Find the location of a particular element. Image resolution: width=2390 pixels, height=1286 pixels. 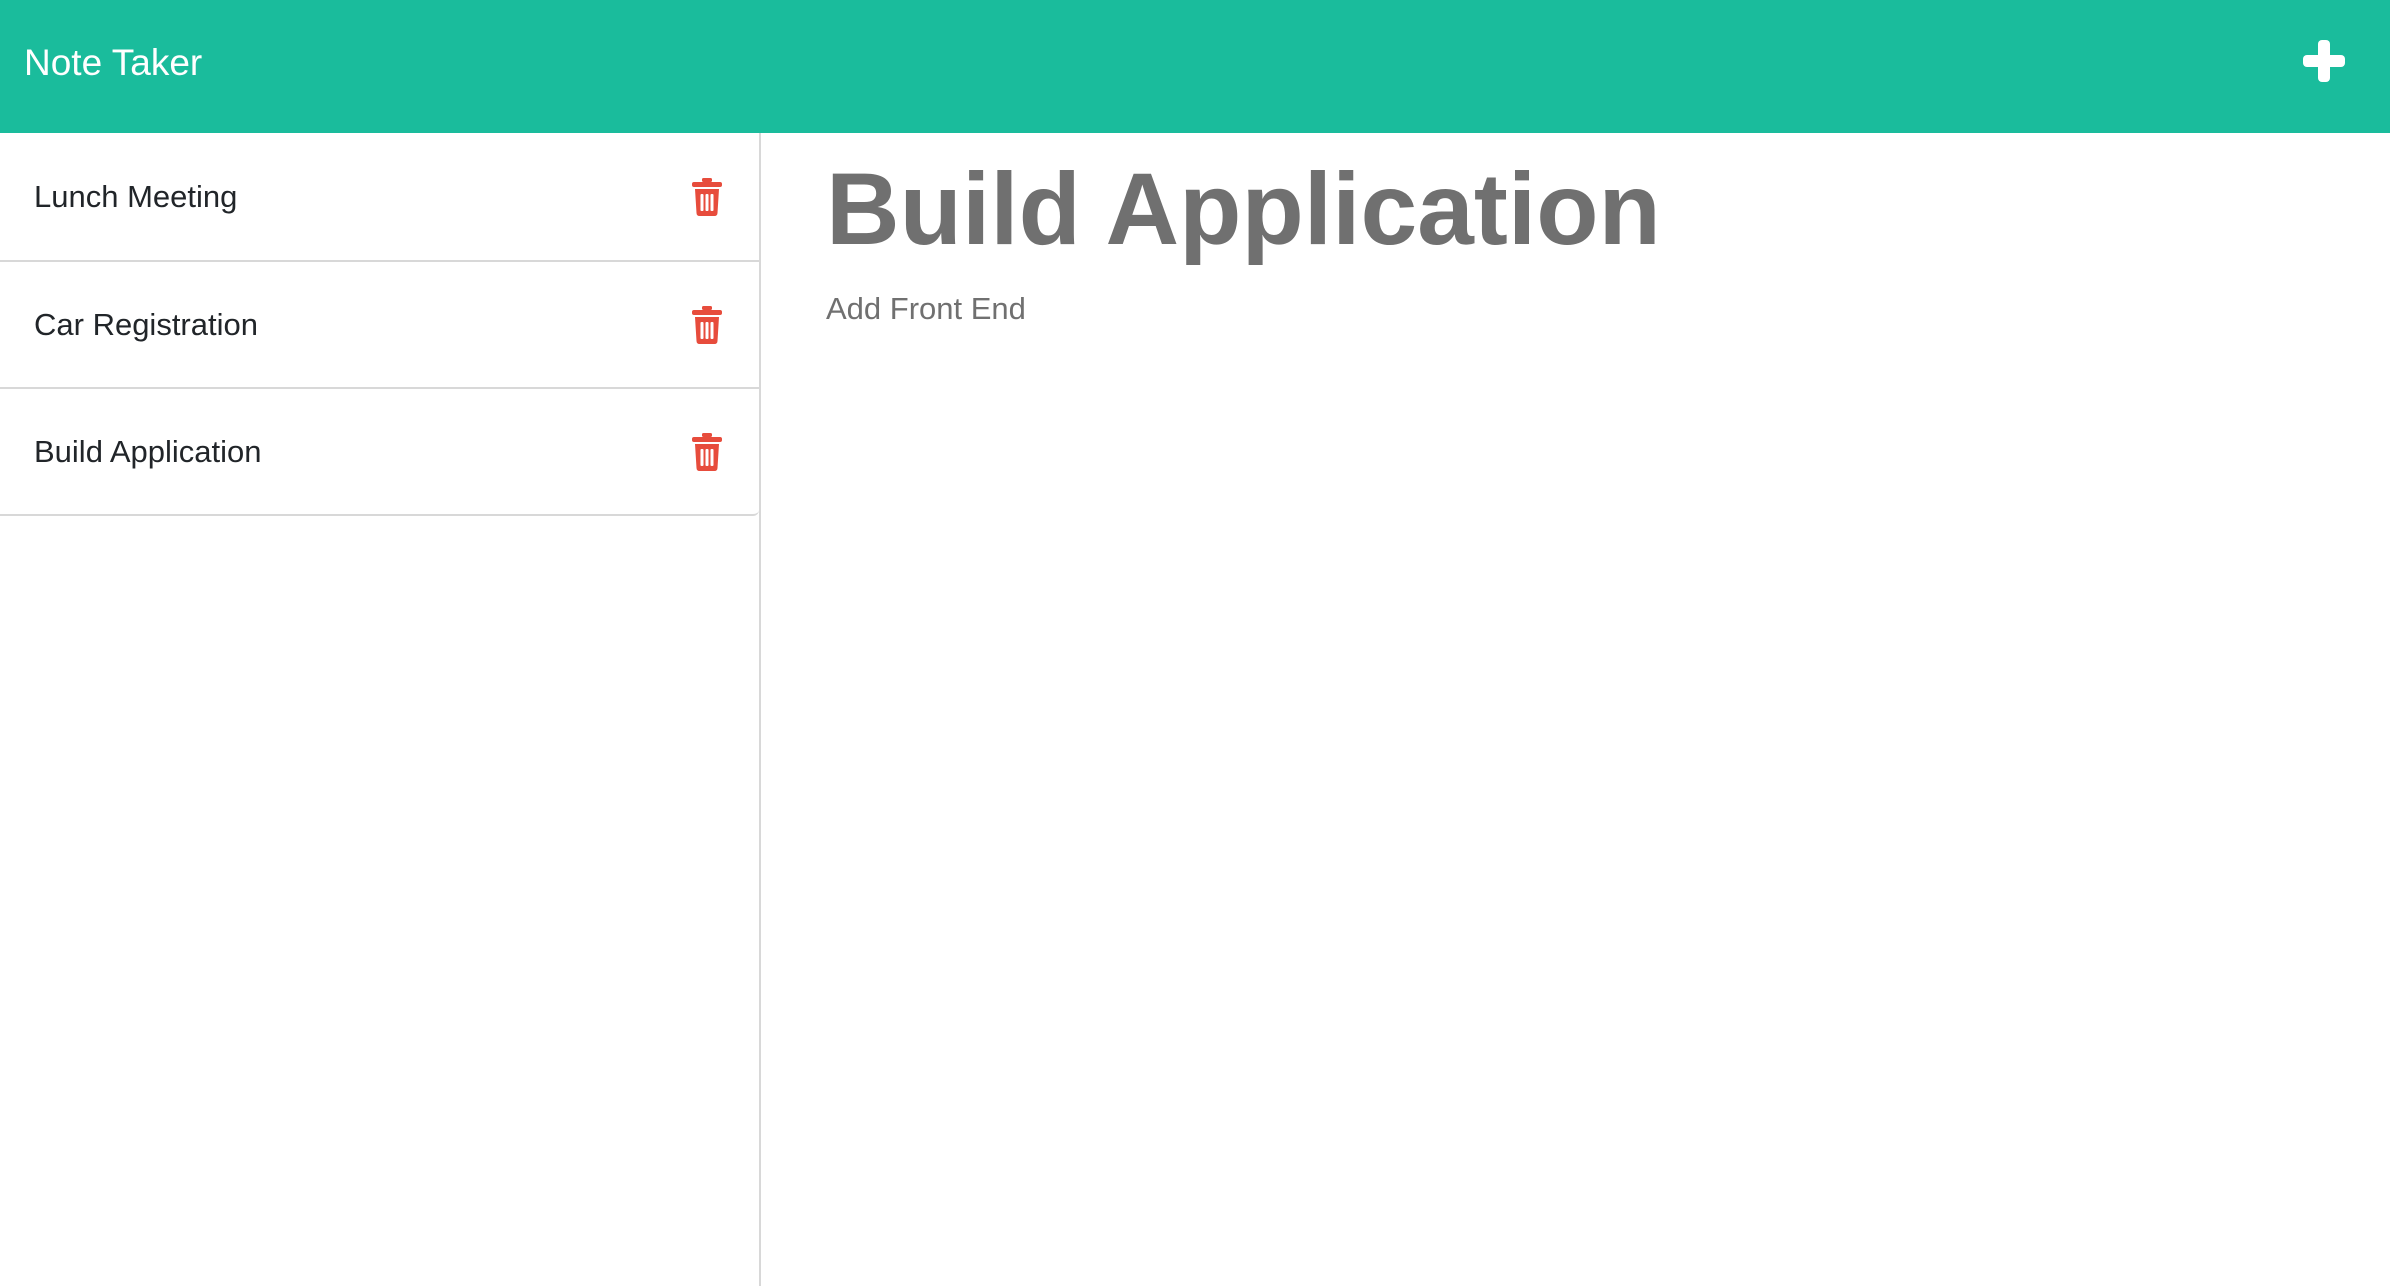

list-item: Lunch Meeting is located at coordinates (379, 196).